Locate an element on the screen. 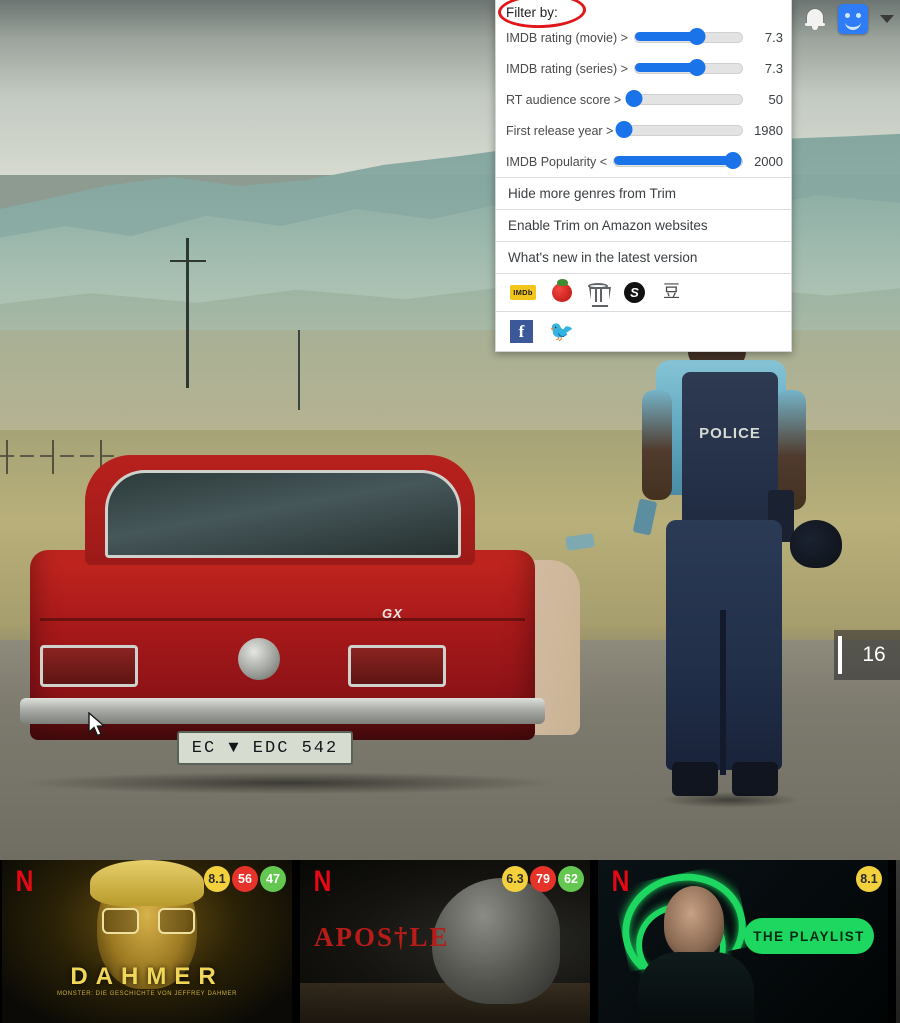 This screenshot has width=900, height=1023. officer-cap is located at coordinates (816, 544).